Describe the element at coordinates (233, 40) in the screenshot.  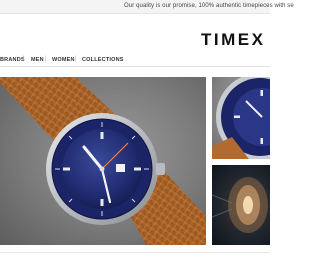
I see `brand-logo: TIMEX` at that location.